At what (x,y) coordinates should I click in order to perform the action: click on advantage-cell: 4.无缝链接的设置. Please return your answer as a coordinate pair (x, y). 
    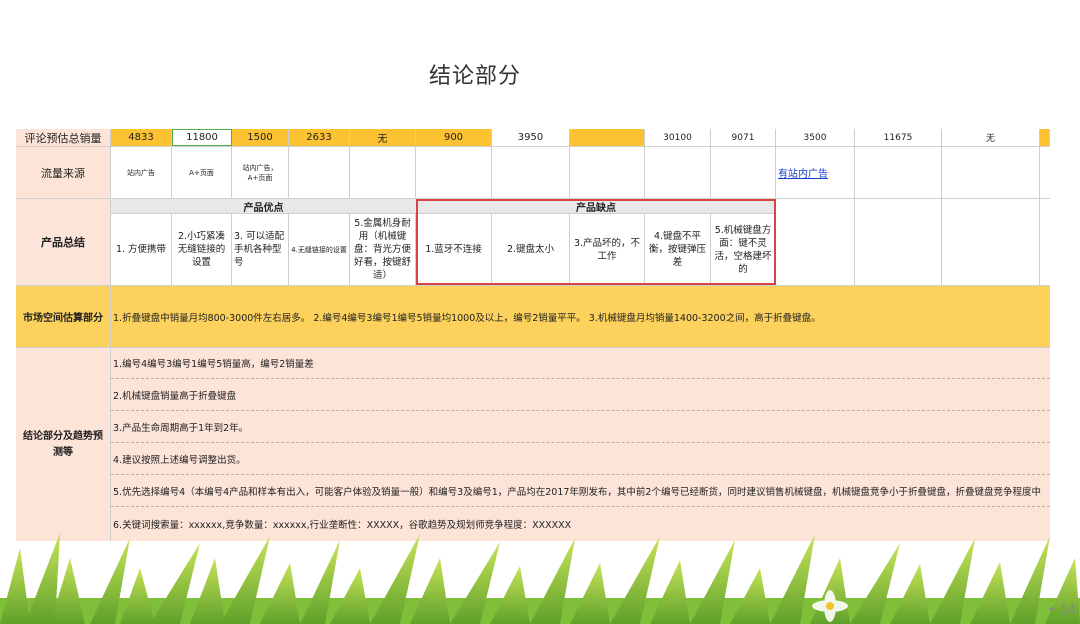
    Looking at the image, I should click on (319, 249).